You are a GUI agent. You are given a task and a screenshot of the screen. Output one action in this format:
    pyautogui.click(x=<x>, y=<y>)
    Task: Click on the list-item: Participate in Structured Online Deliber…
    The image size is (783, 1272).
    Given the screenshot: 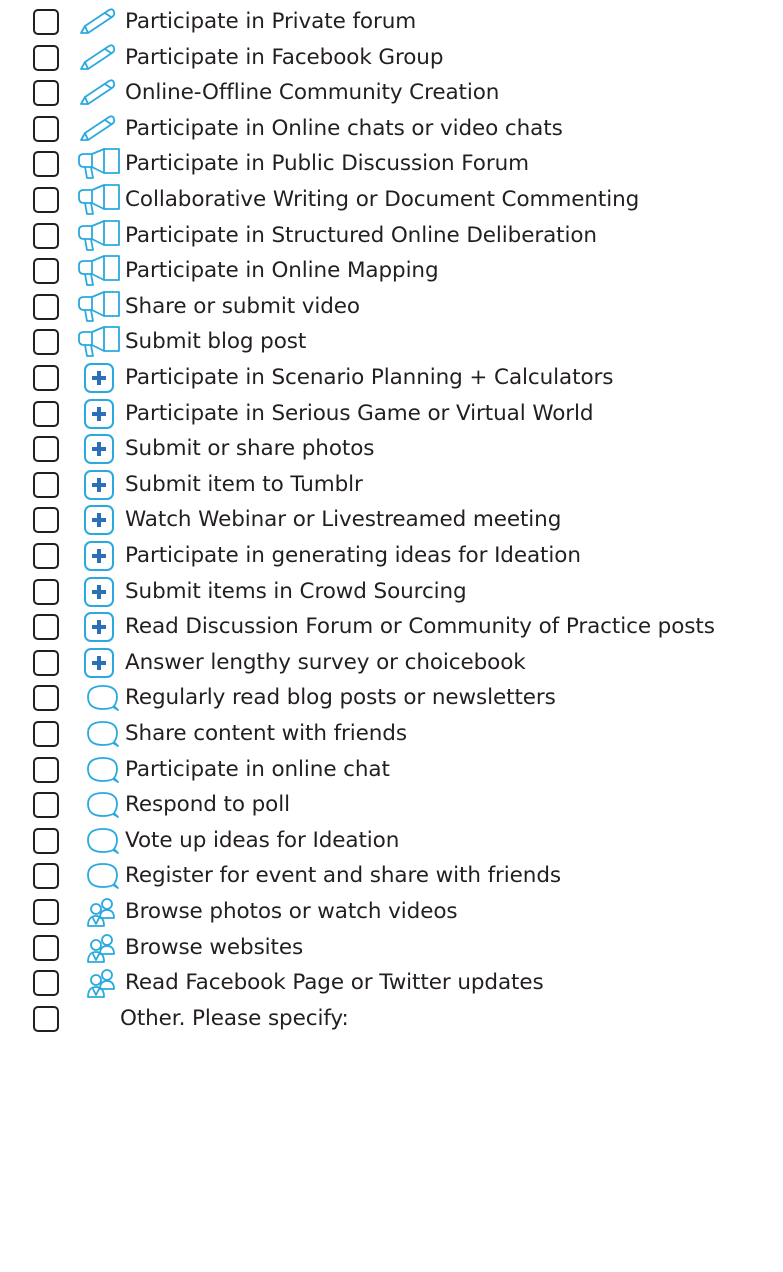 What is the action you would take?
    pyautogui.click(x=391, y=236)
    